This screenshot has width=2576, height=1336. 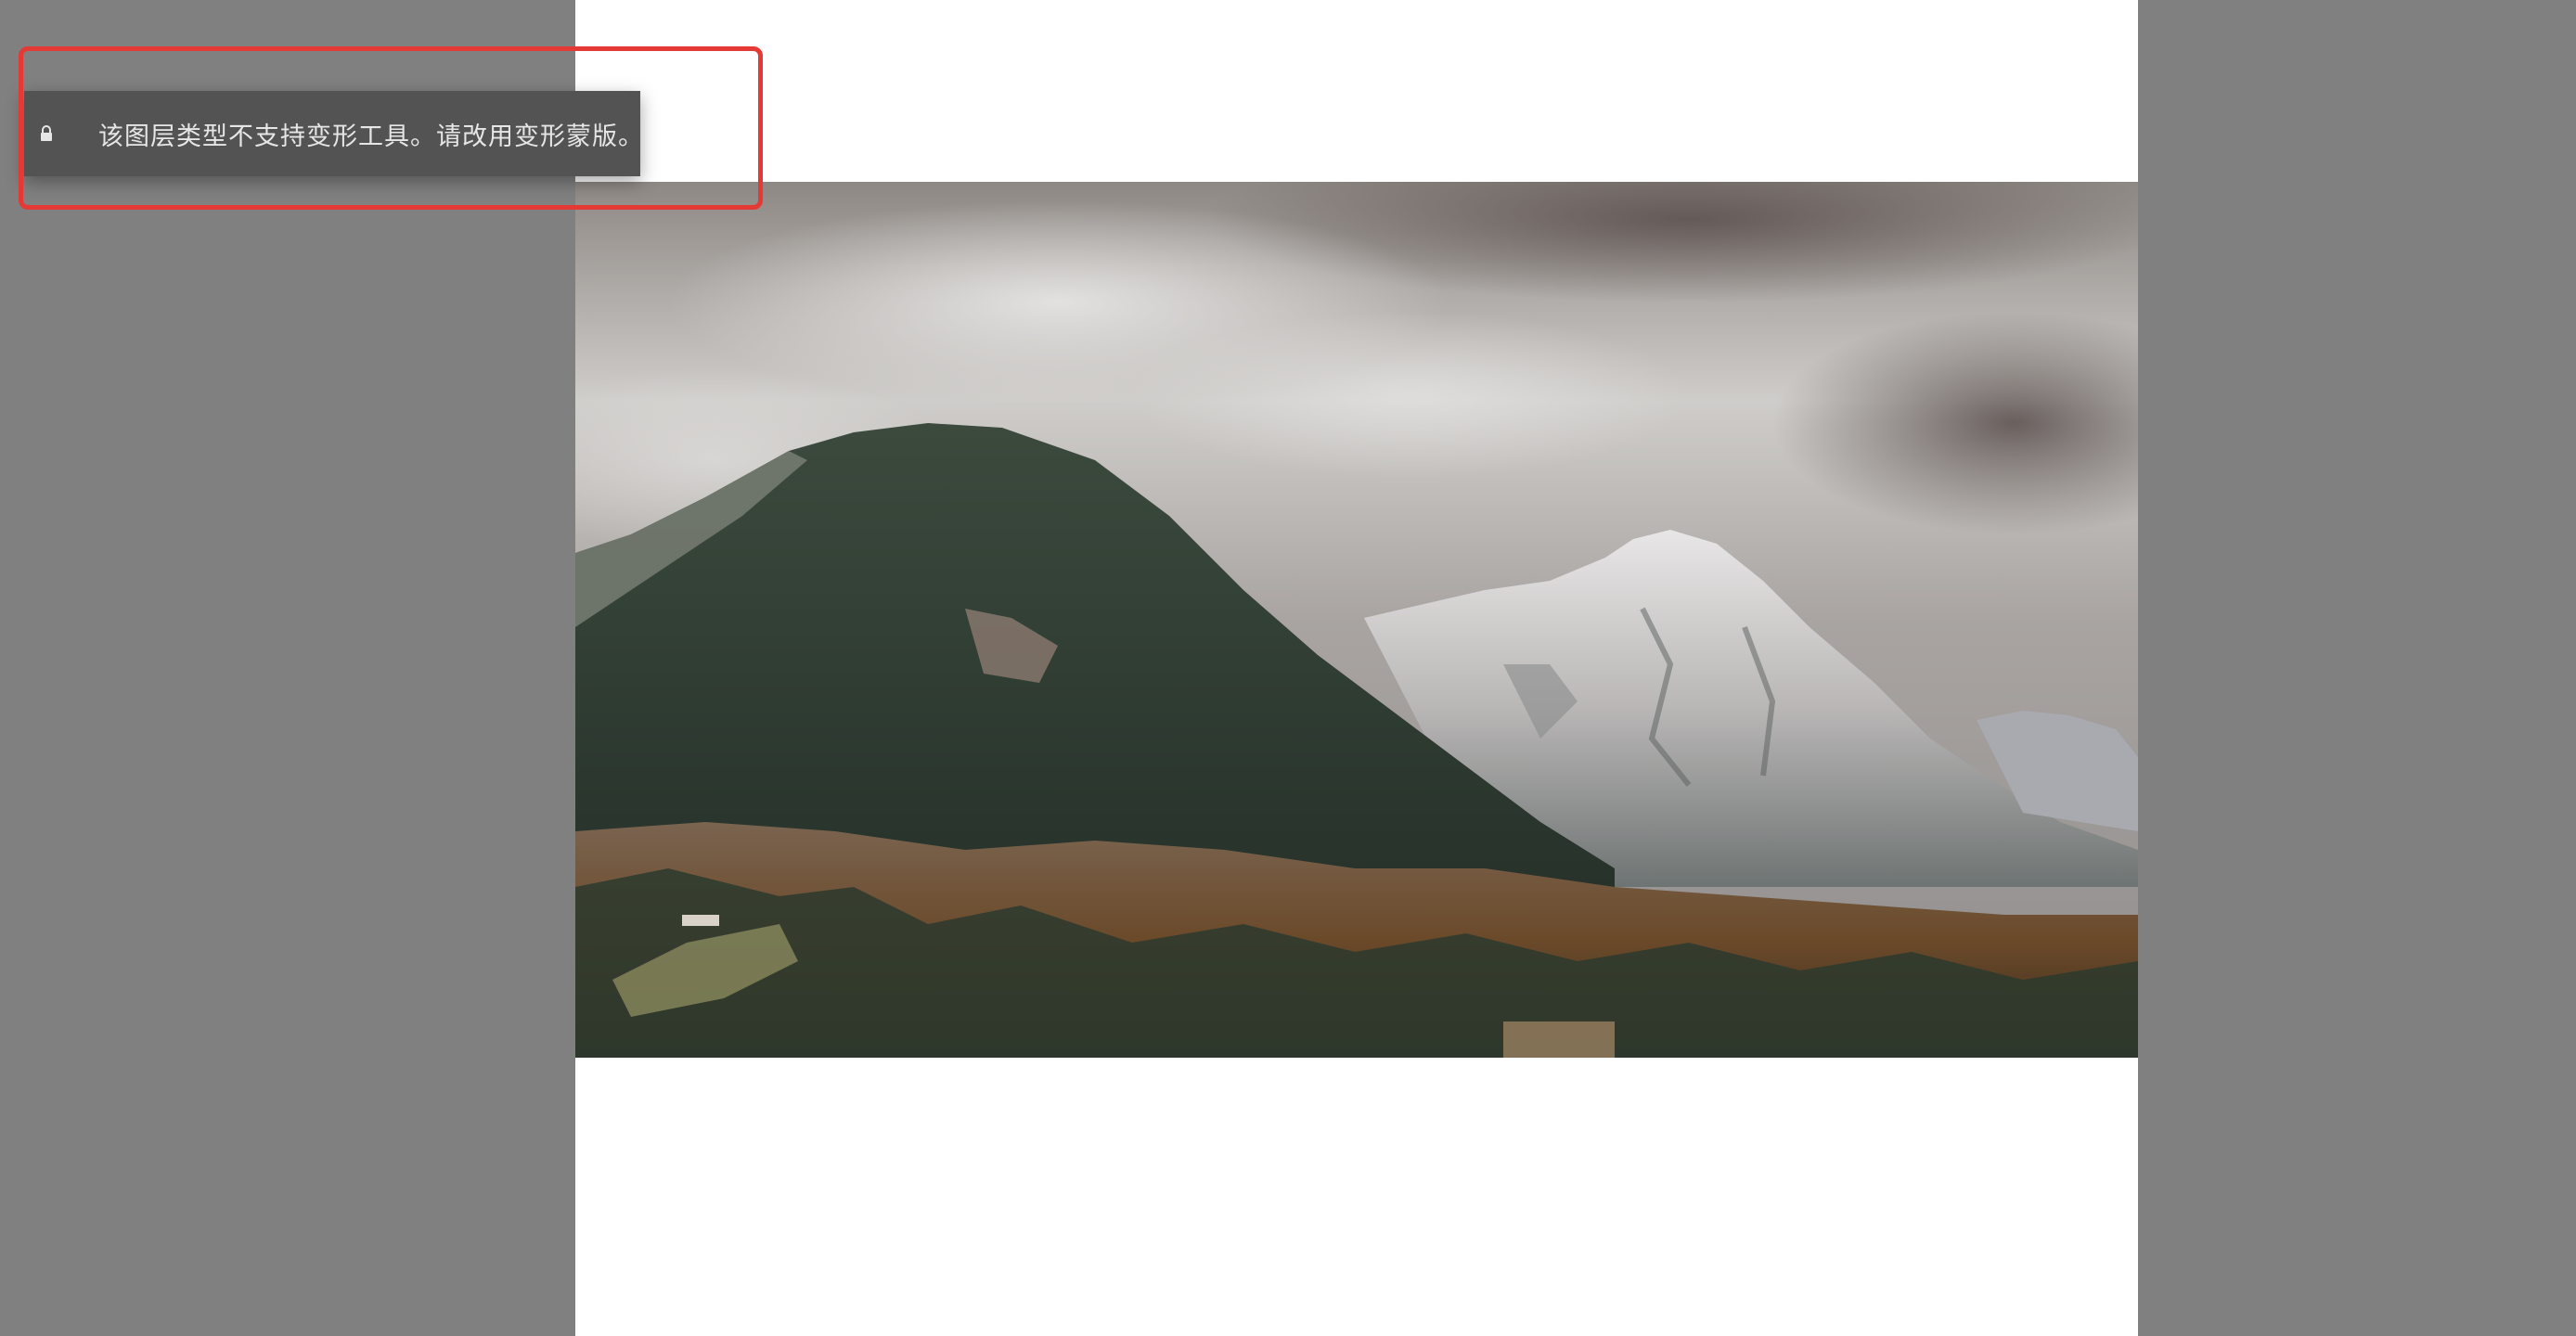 I want to click on lock-icon, so click(x=46, y=133).